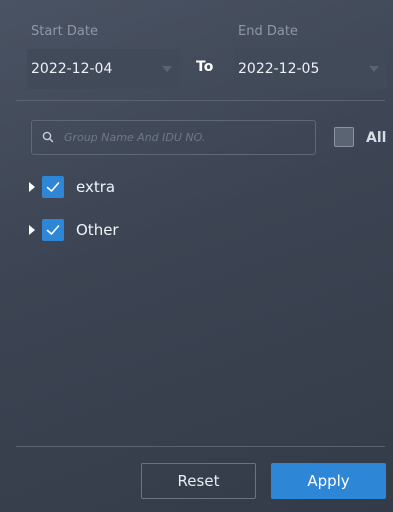 This screenshot has width=393, height=512. Describe the element at coordinates (72, 69) in the screenshot. I see `start-date-value: 2022-12-04` at that location.